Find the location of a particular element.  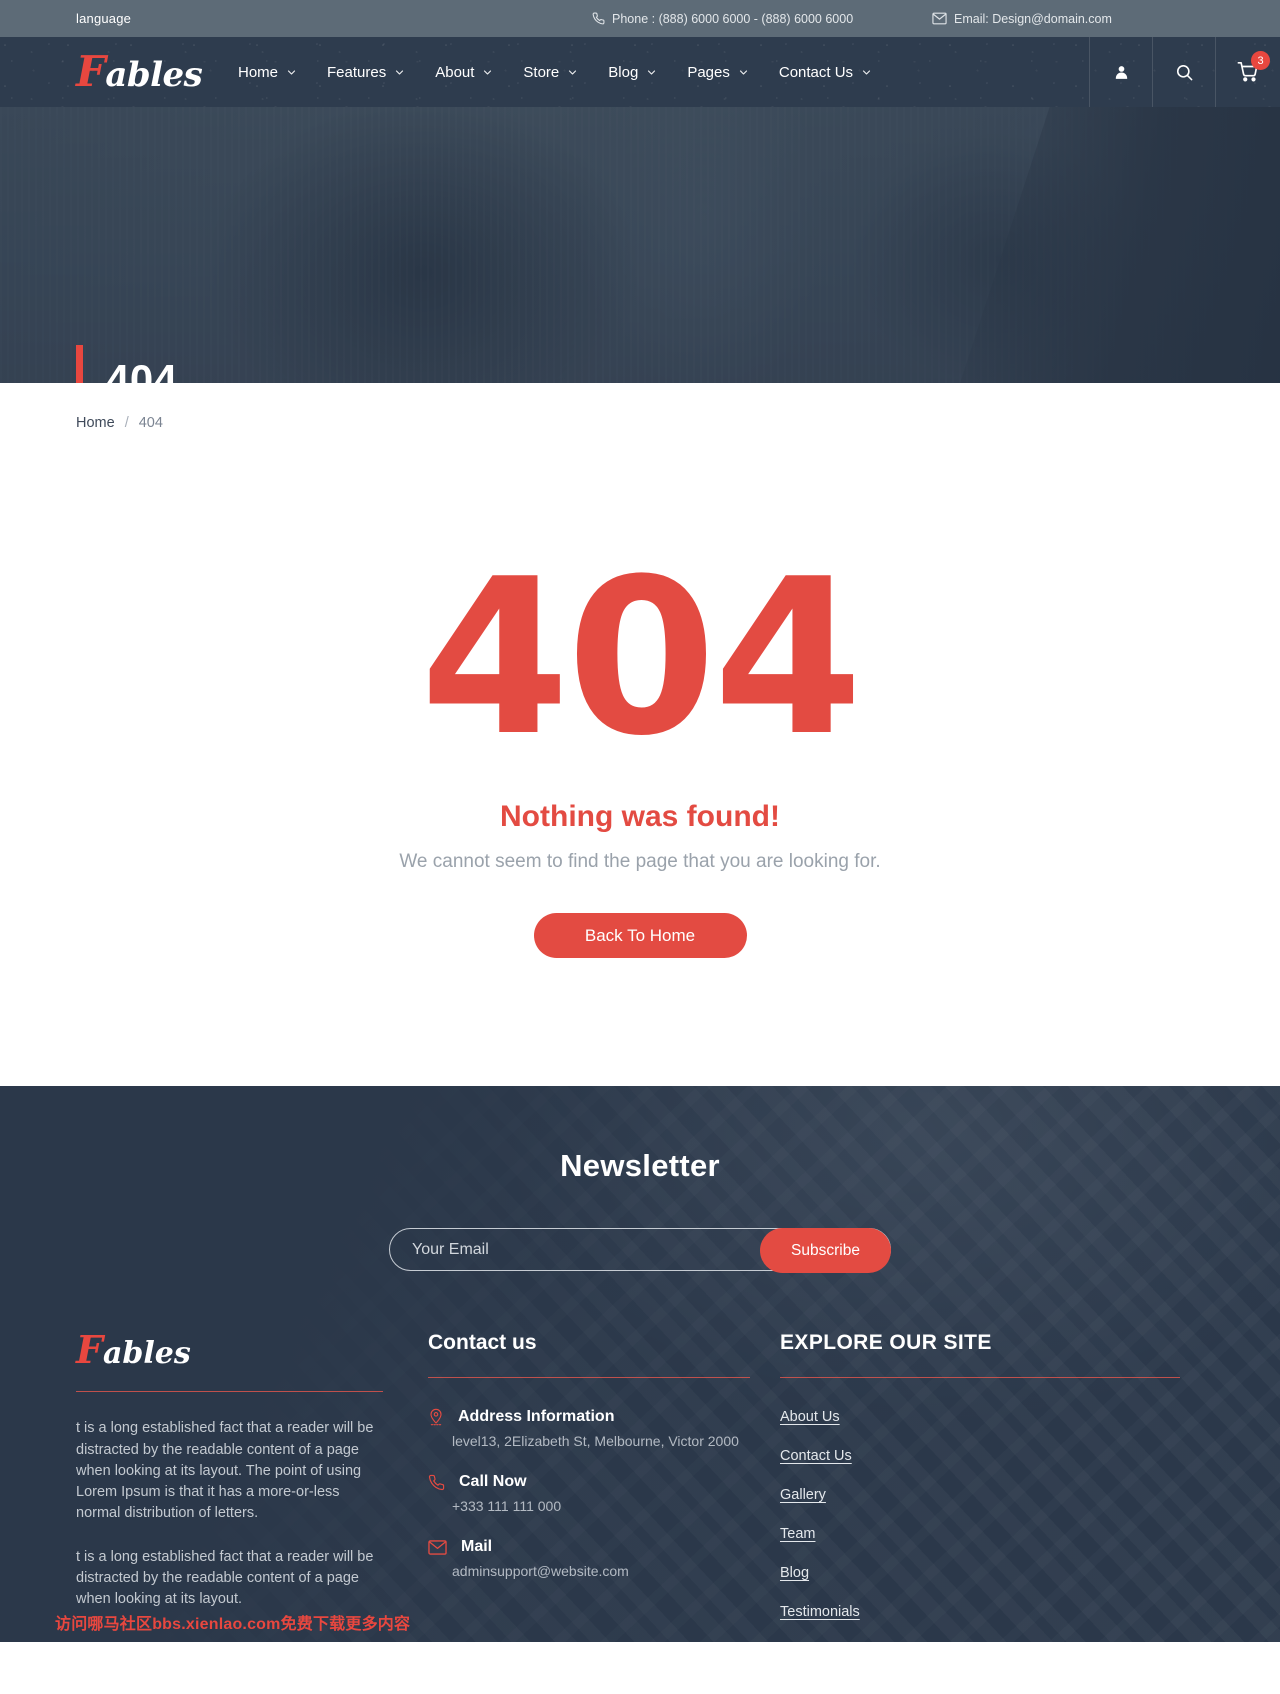

error-heading: Nothing was found! is located at coordinates (640, 817).